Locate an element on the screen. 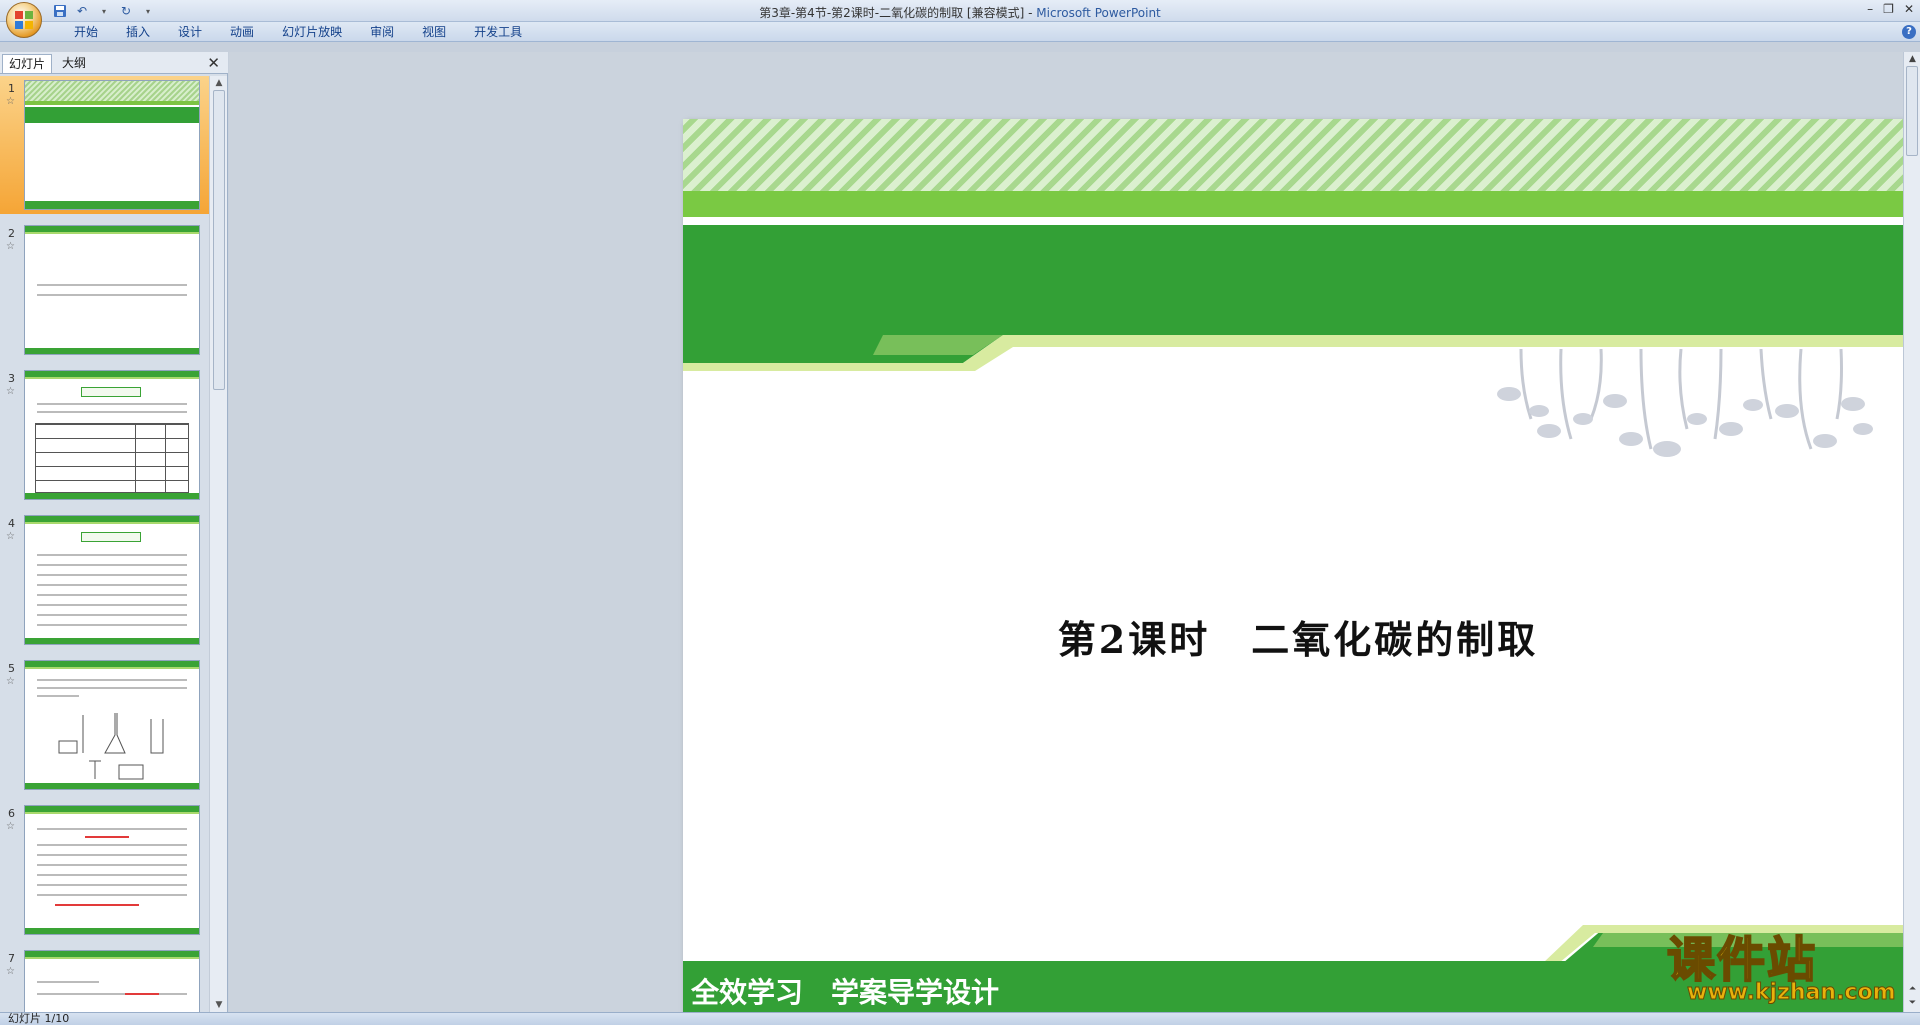 The height and width of the screenshot is (1025, 1920). help-icon: ? is located at coordinates (1909, 32).